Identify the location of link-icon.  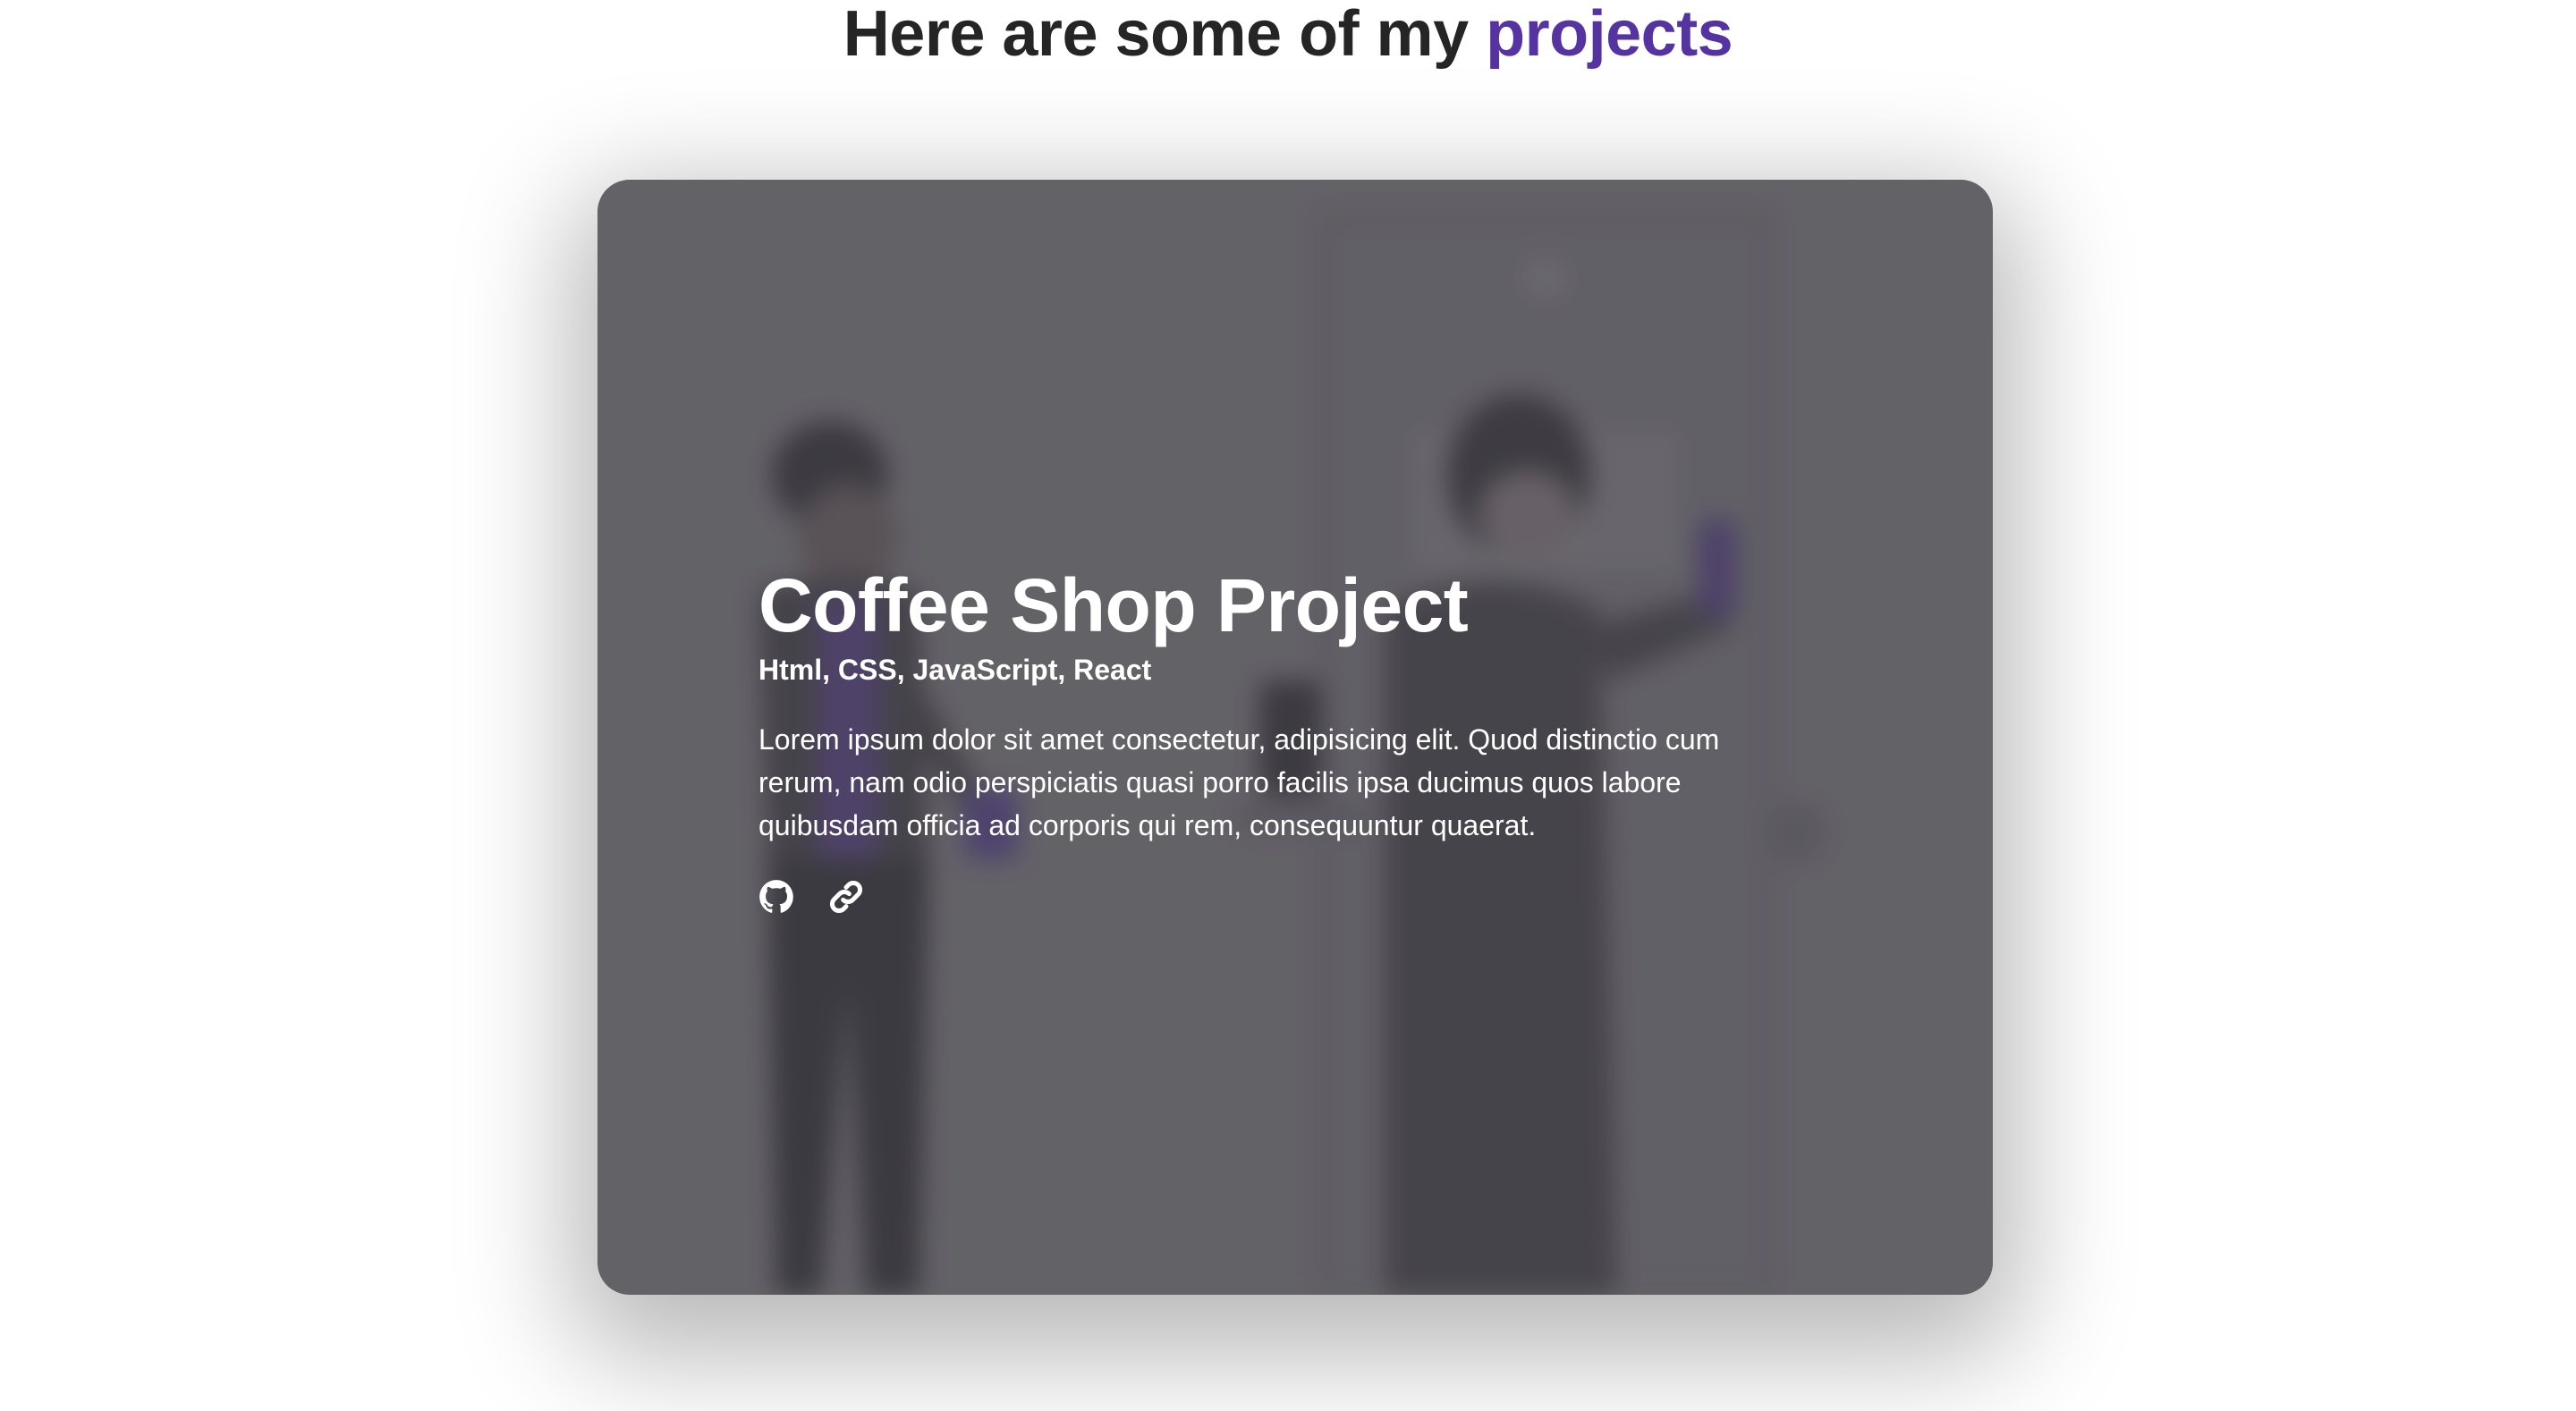
(846, 897).